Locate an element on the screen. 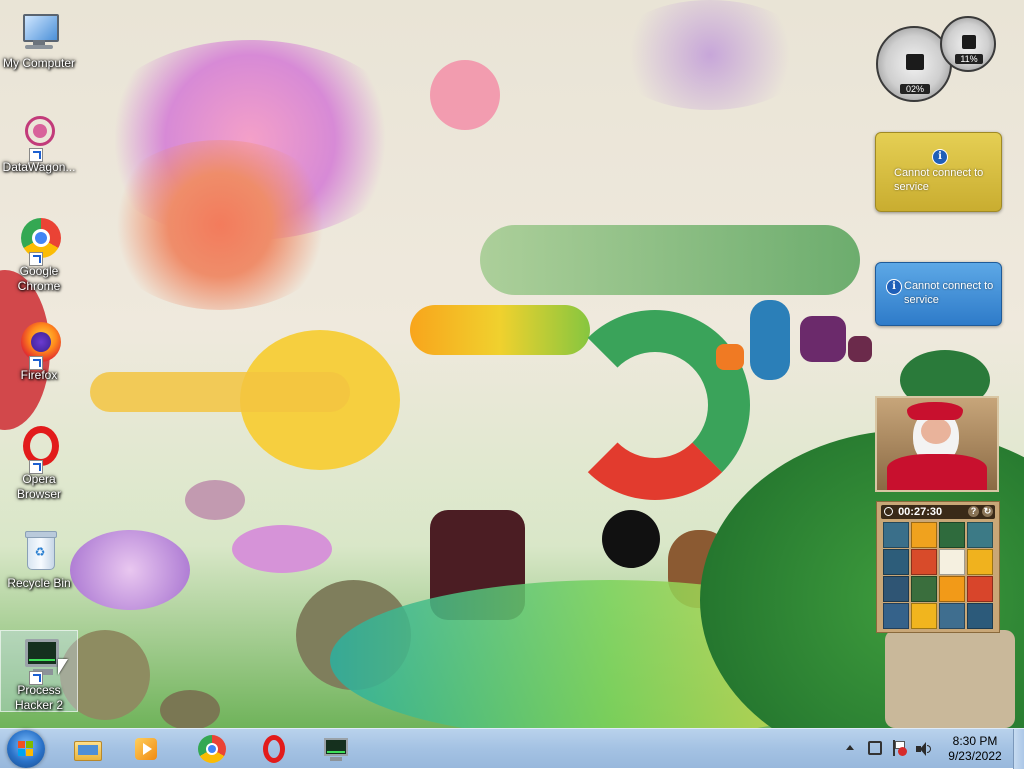  slideshow-gadget is located at coordinates (937, 444).